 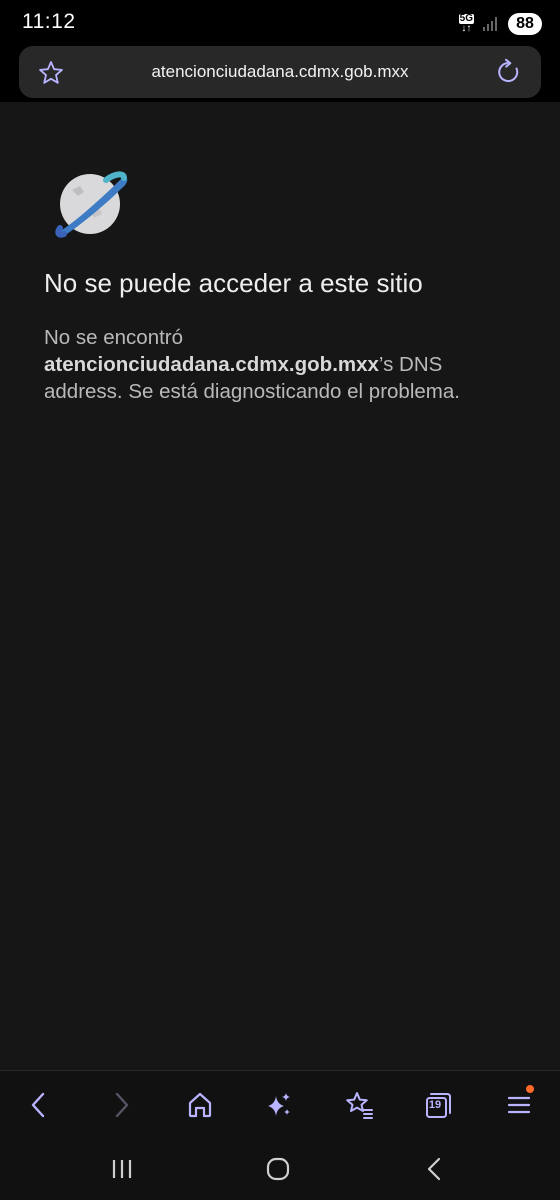 I want to click on url-text: atencionciudadana.cdmx.gob.mxx, so click(x=280, y=72).